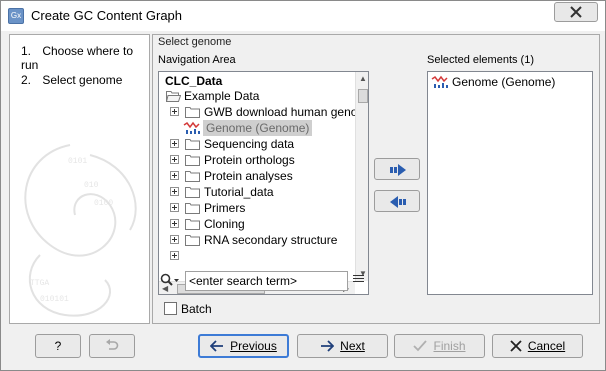 The height and width of the screenshot is (371, 606). Describe the element at coordinates (266, 281) in the screenshot. I see `search-input` at that location.